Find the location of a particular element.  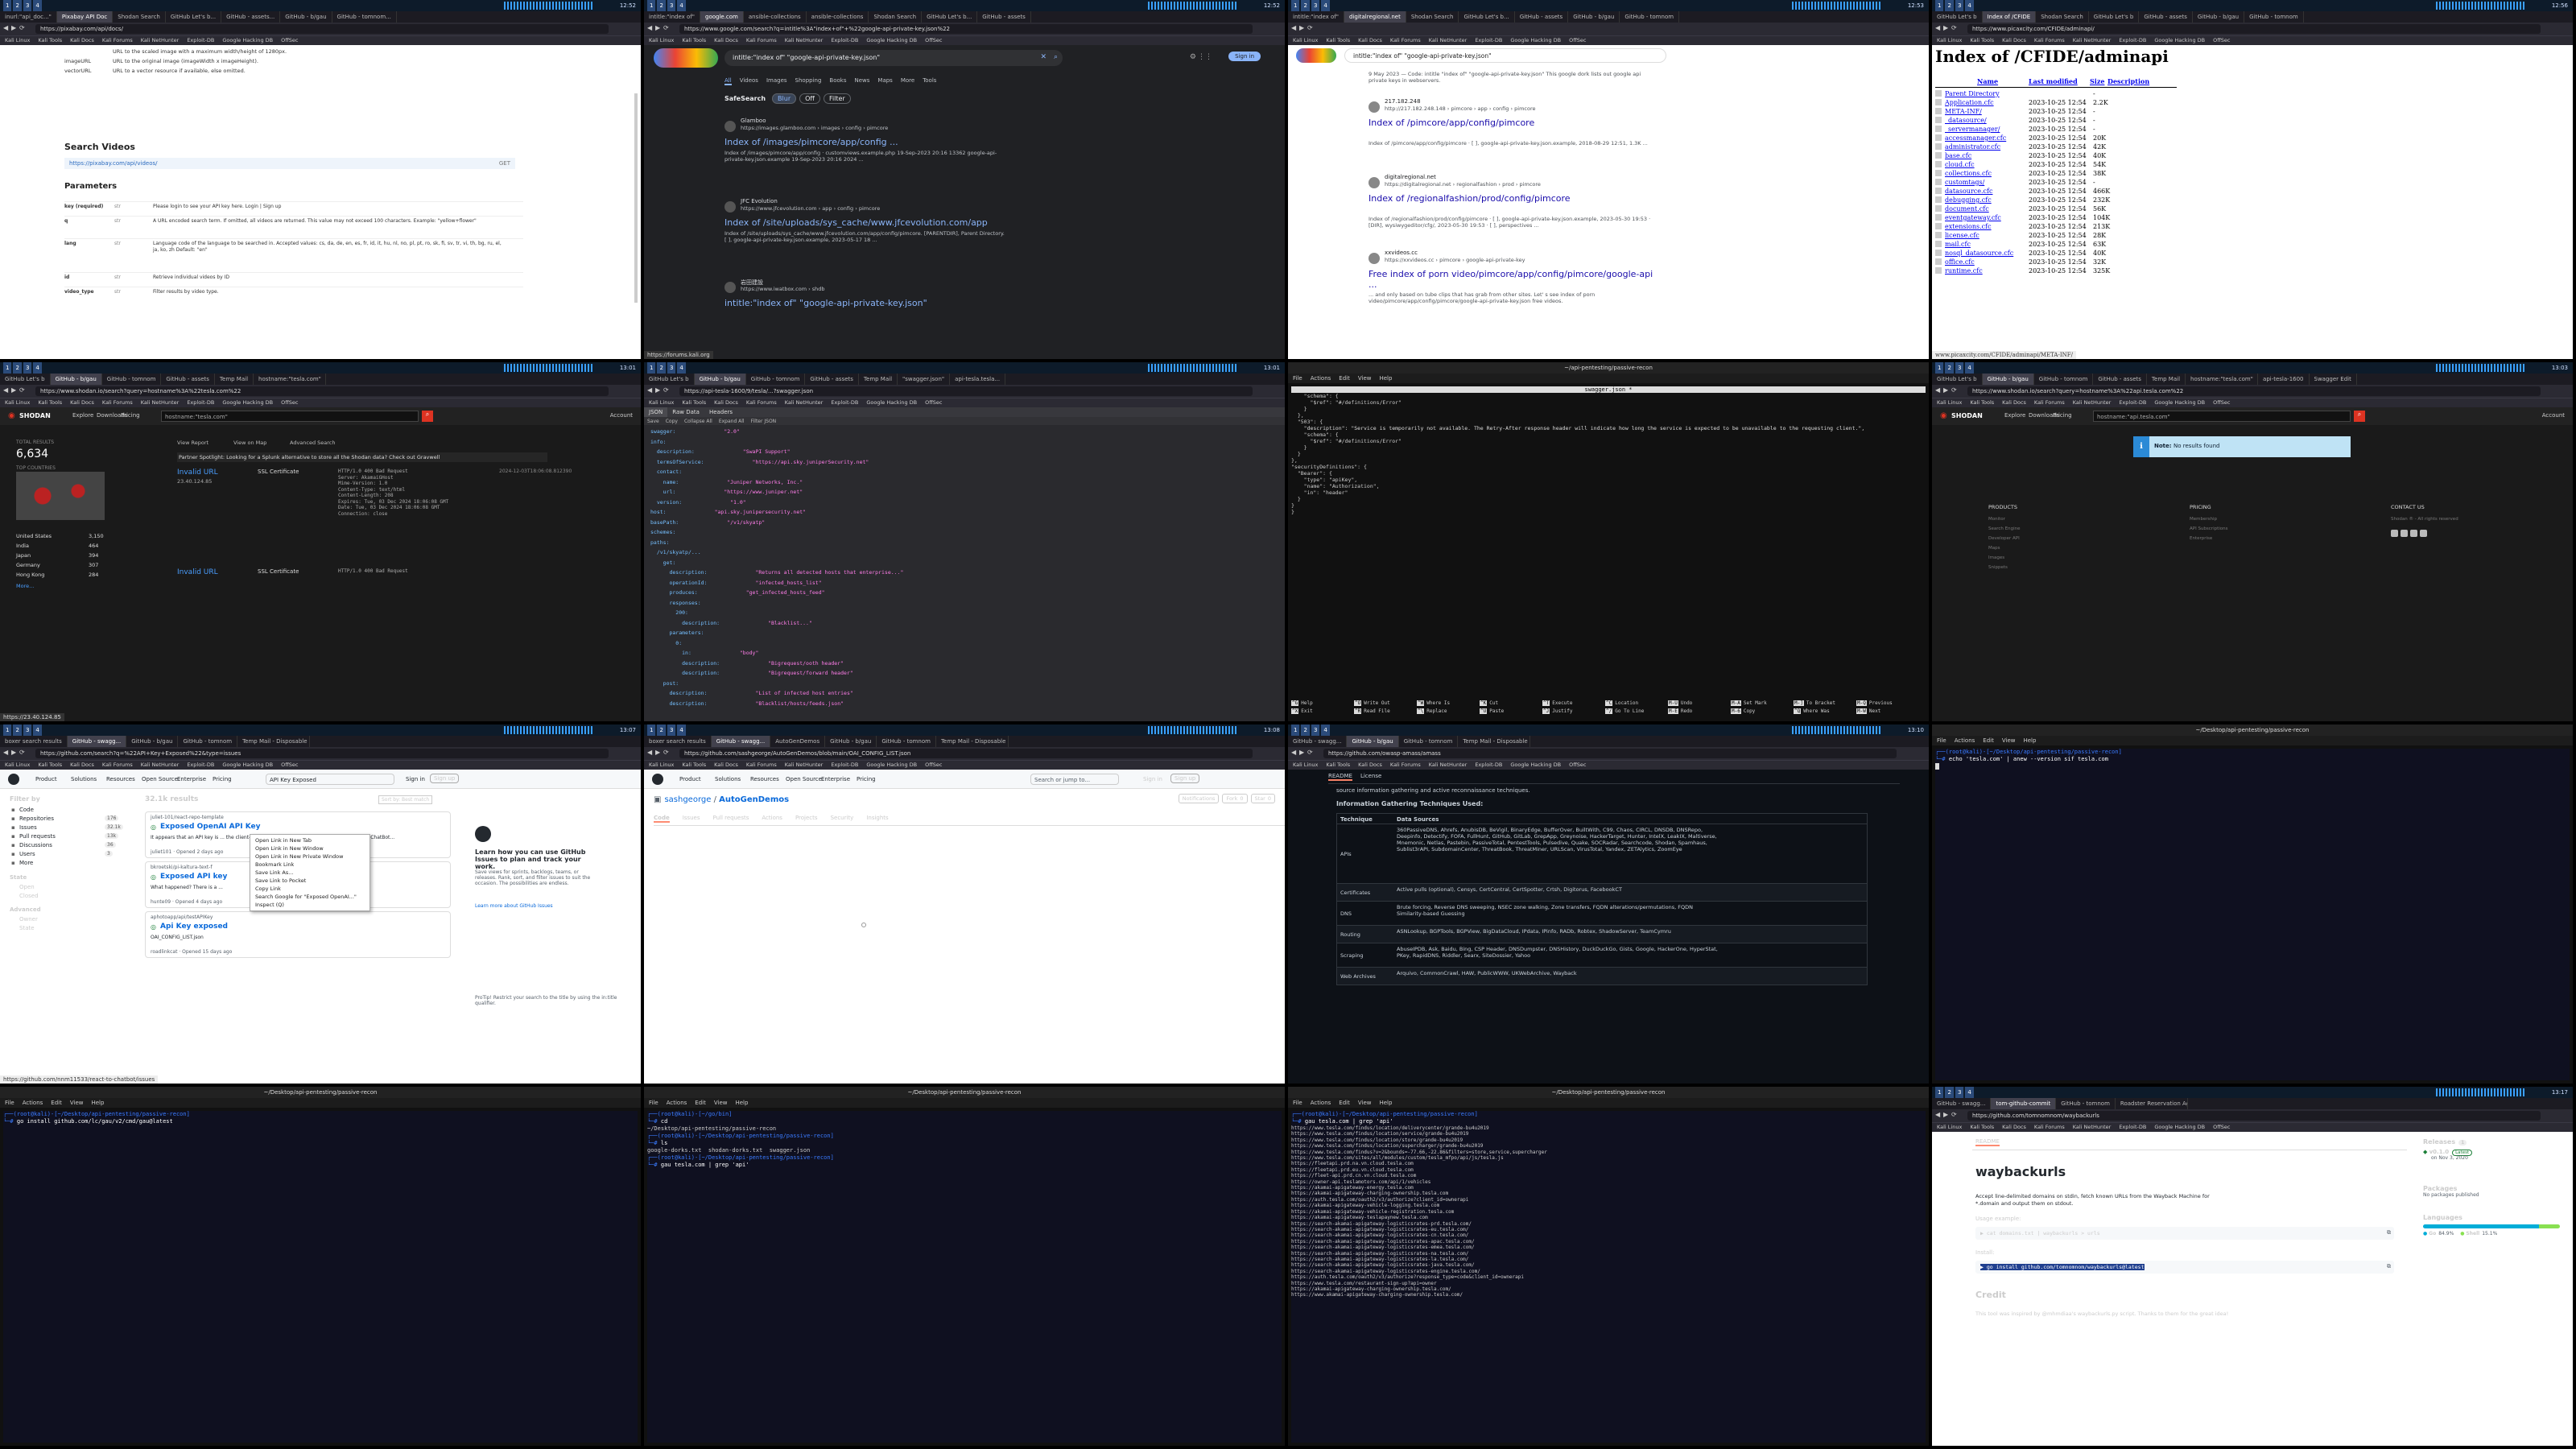

json-line: post: is located at coordinates (688, 683).